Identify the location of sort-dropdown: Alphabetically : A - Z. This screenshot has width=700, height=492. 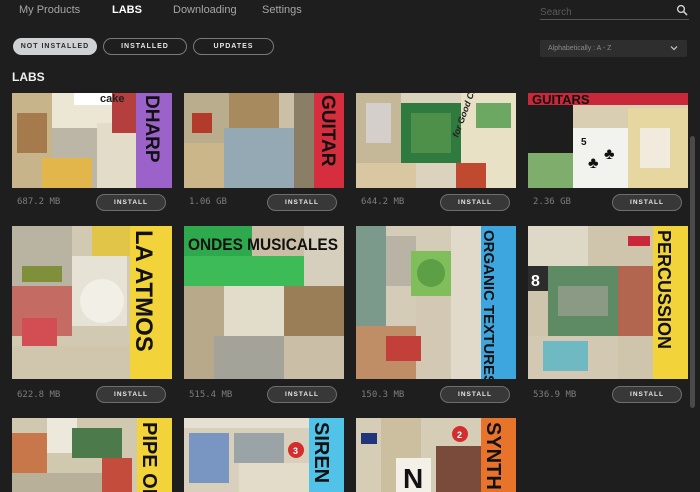
(613, 48).